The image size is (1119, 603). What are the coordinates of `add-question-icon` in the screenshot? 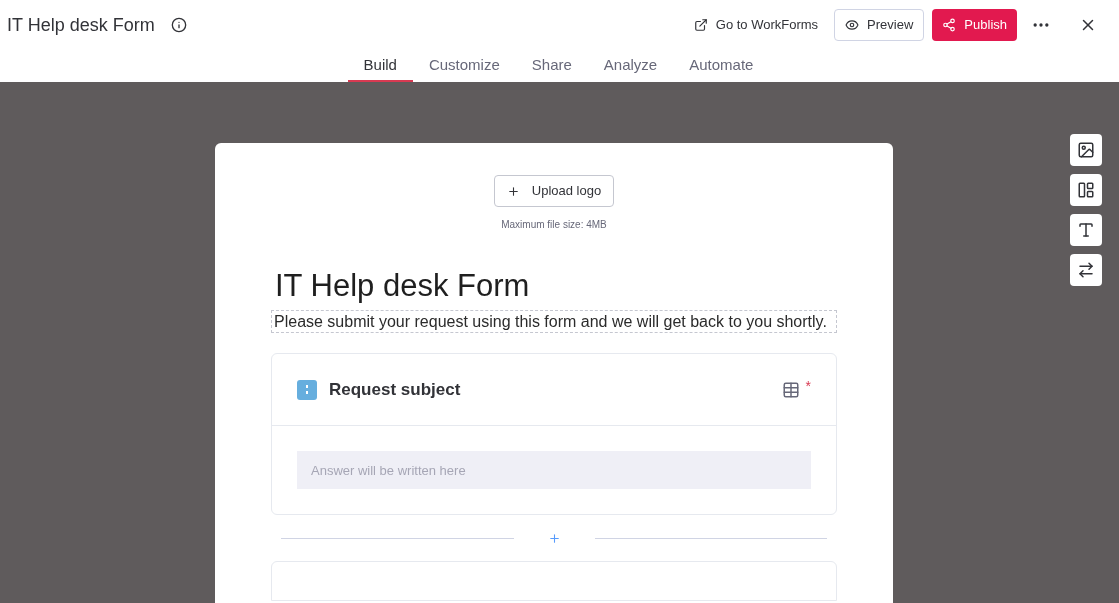 It's located at (554, 538).